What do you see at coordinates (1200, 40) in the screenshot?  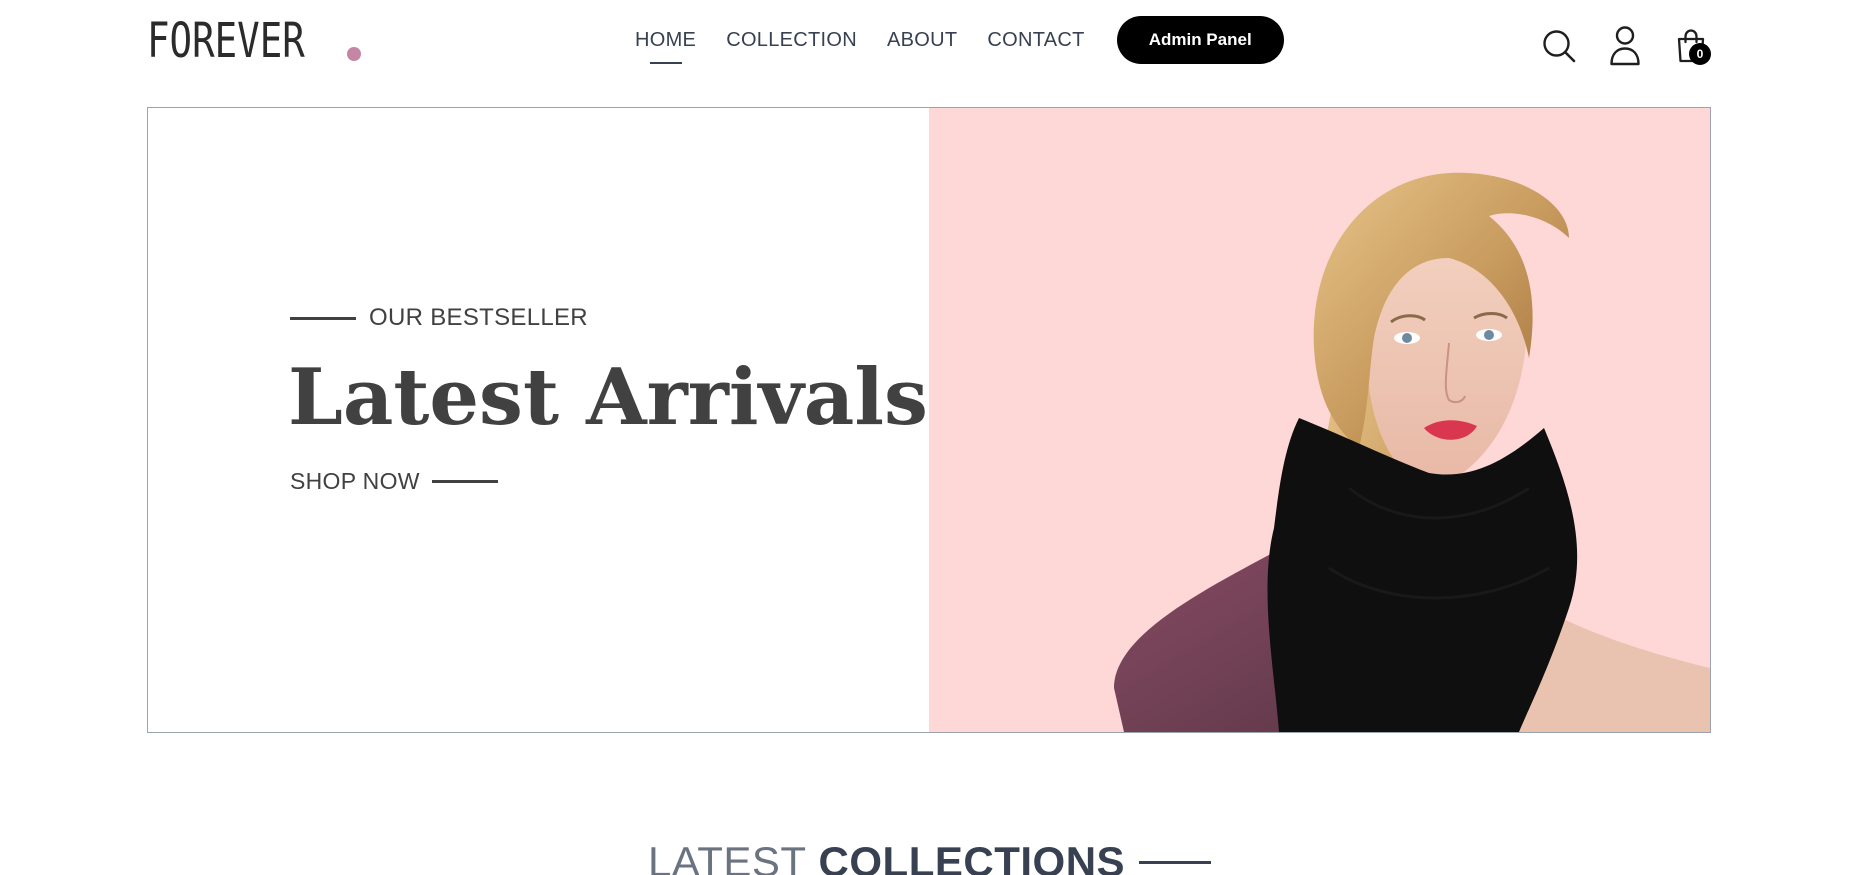 I see `admin-panel-button: Admin Panel` at bounding box center [1200, 40].